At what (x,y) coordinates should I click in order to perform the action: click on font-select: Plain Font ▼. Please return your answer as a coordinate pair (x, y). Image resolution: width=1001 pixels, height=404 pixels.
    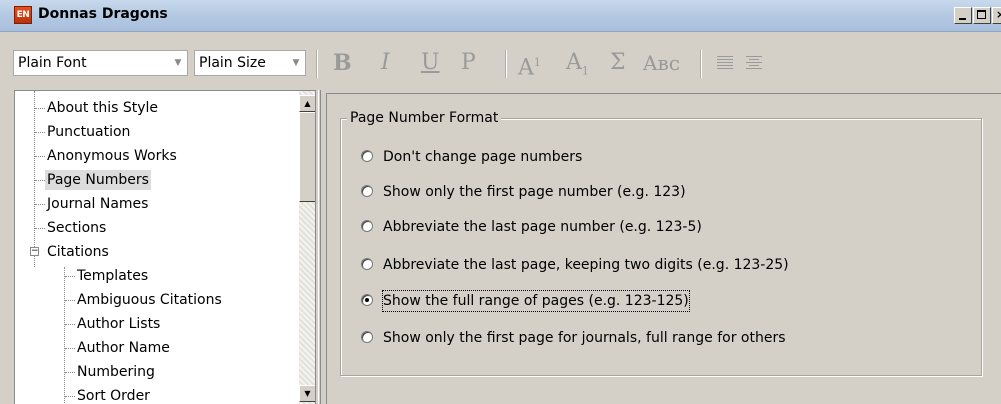
    Looking at the image, I should click on (100, 63).